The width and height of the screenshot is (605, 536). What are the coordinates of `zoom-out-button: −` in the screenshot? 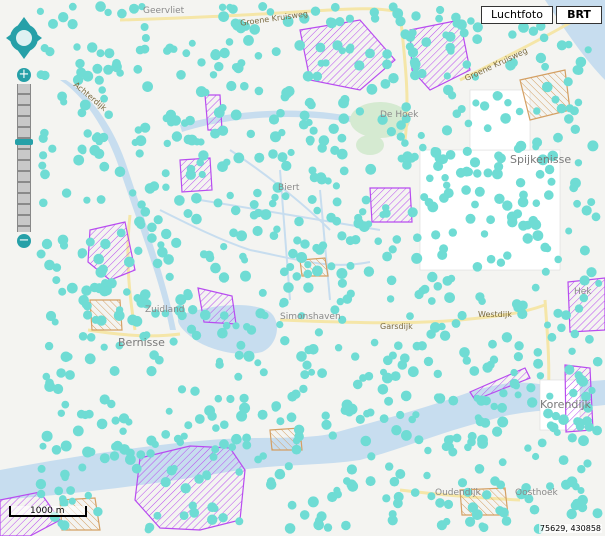 It's located at (24, 241).